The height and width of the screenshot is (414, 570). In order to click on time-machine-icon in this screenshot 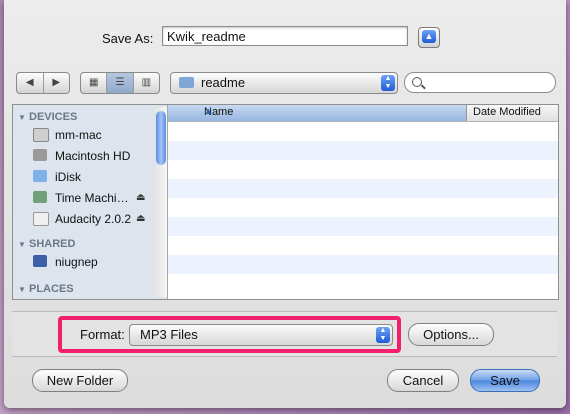, I will do `click(40, 197)`.